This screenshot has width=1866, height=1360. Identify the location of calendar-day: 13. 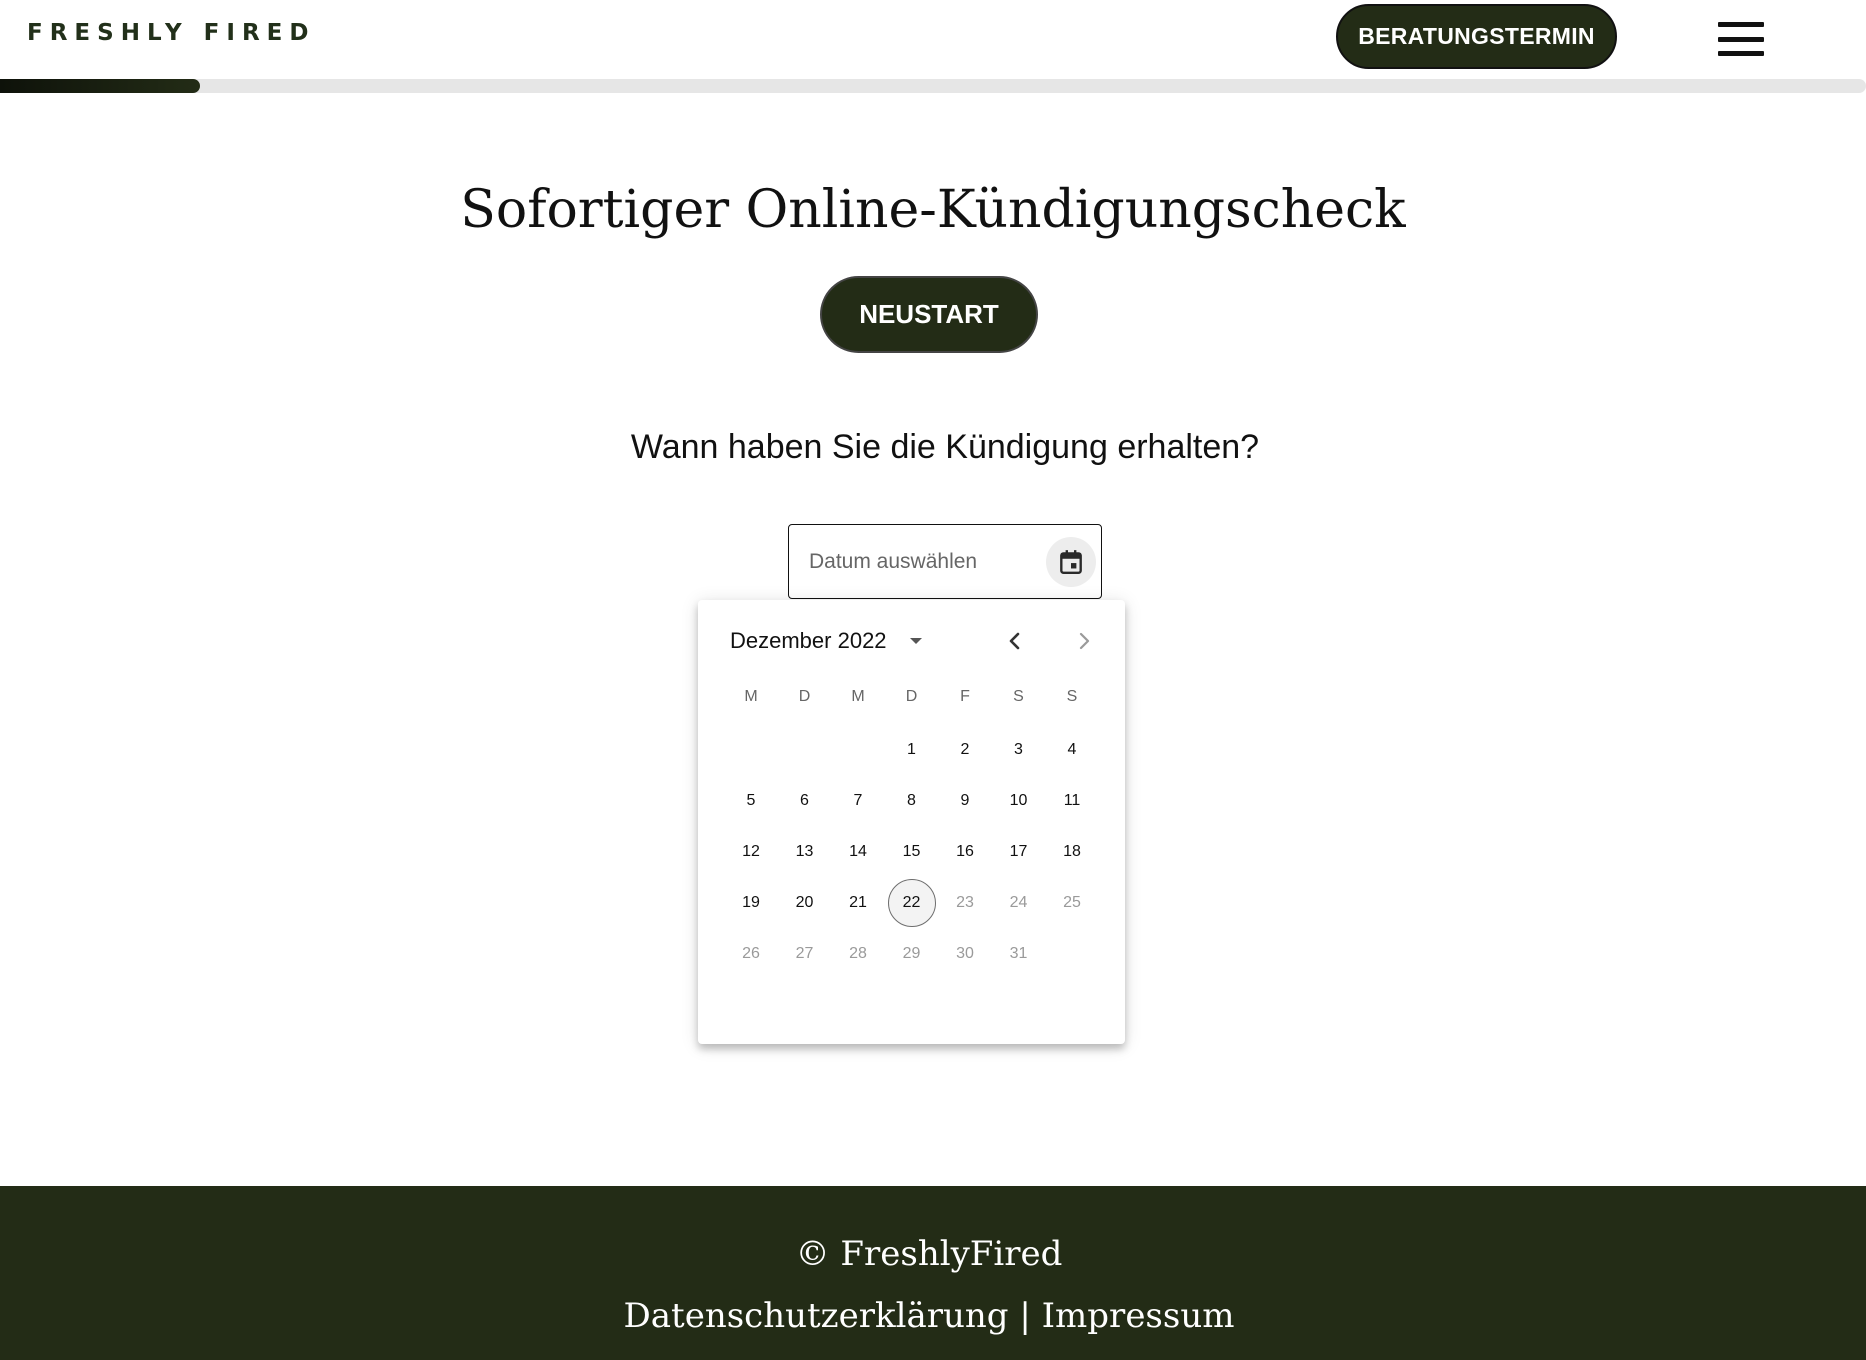
(805, 852).